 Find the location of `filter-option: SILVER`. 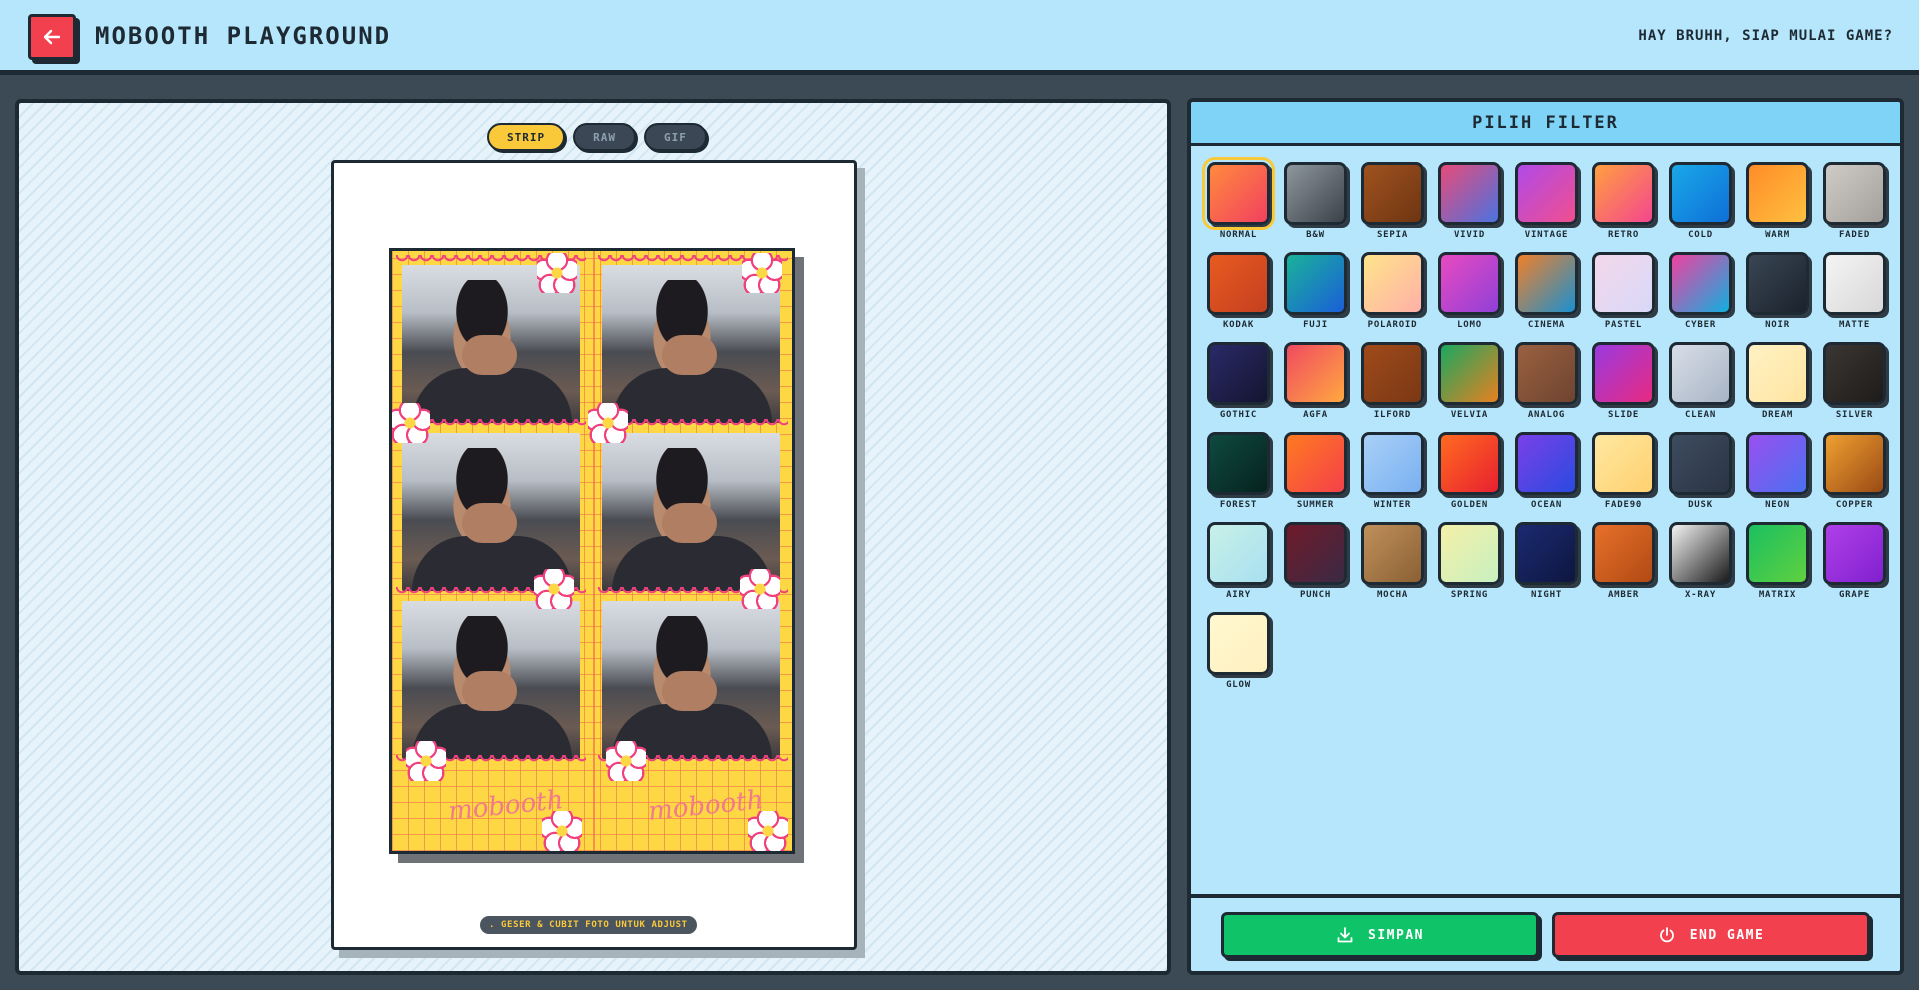

filter-option: SILVER is located at coordinates (1854, 381).